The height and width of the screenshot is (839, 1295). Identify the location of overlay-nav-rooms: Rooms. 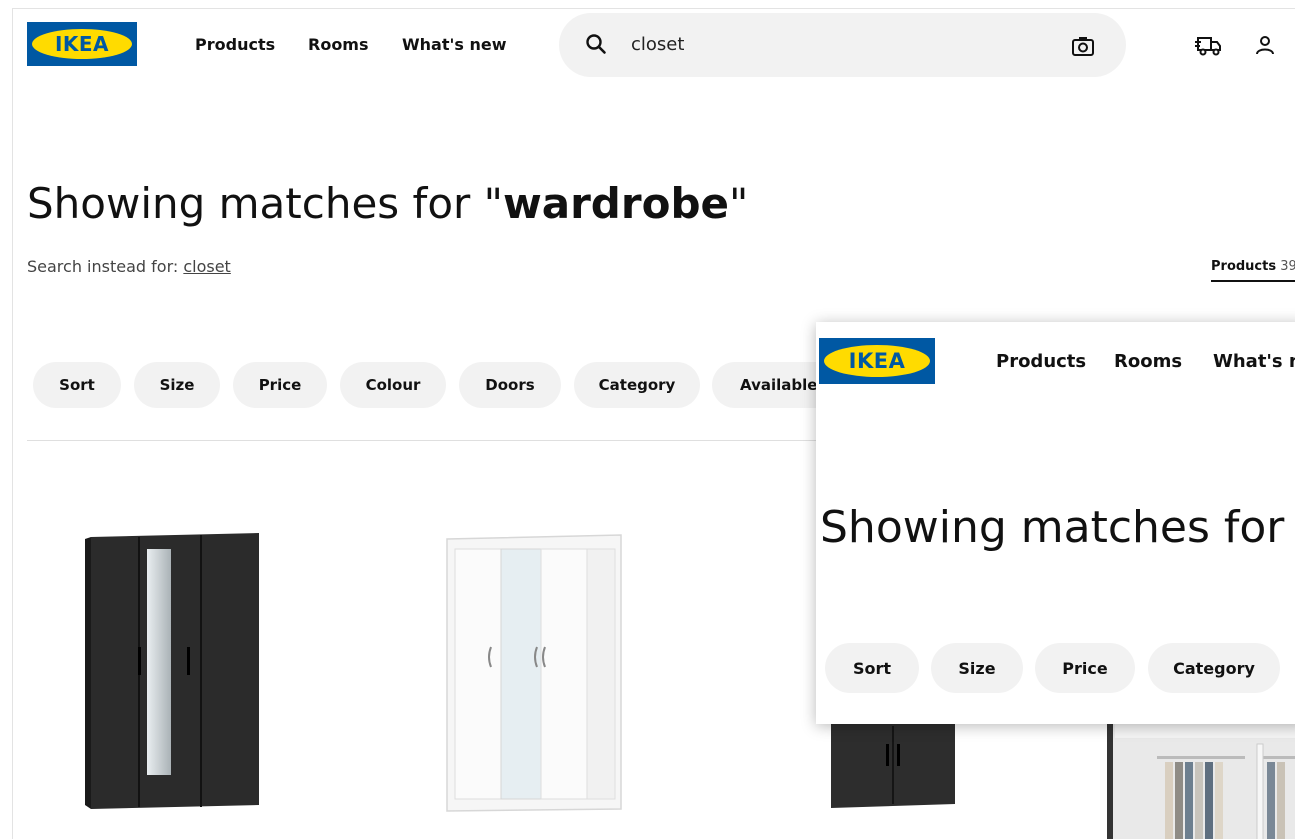
(1148, 361).